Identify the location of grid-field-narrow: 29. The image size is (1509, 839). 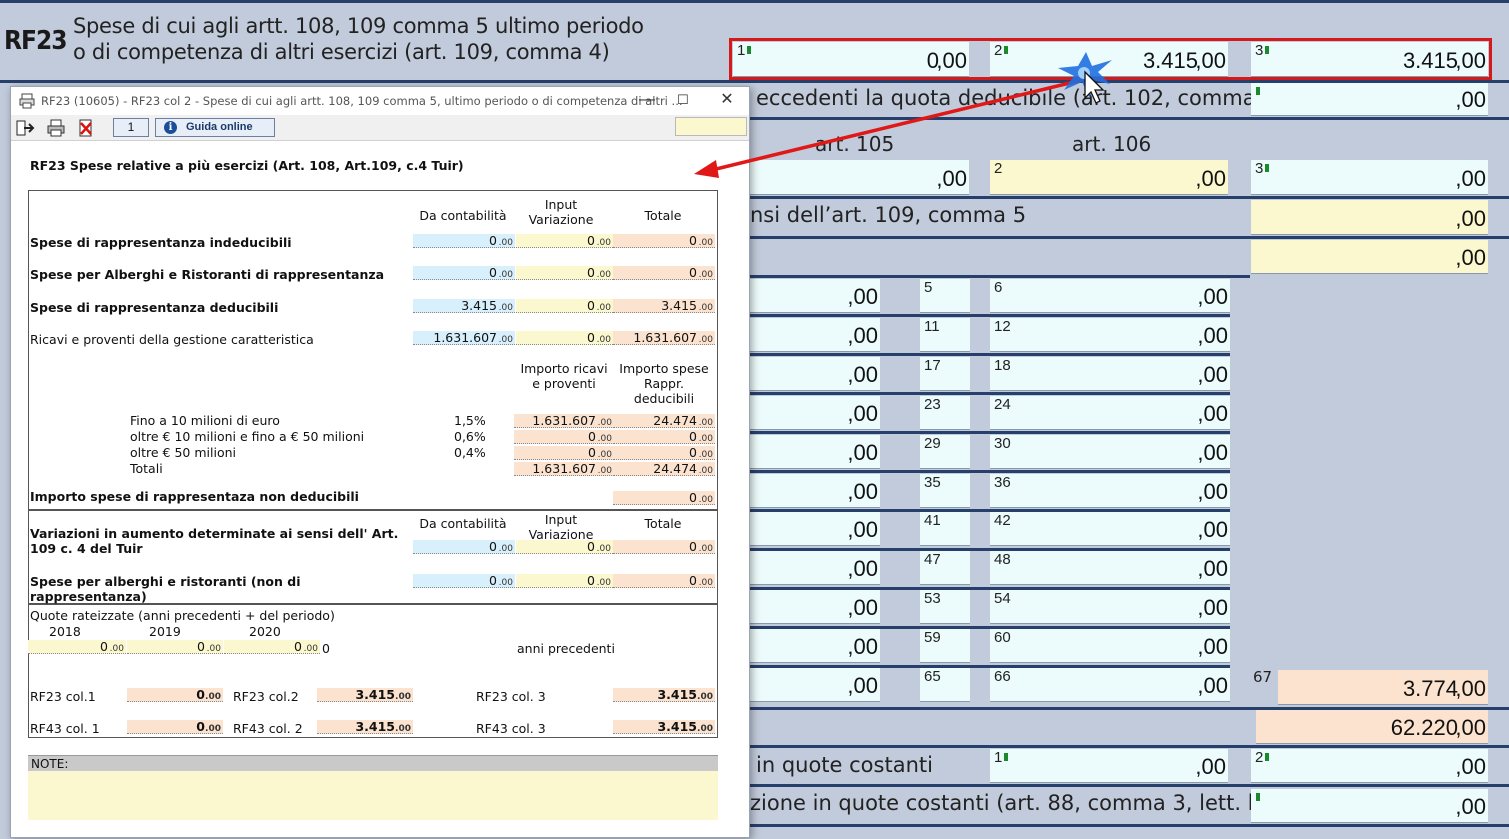
(945, 452).